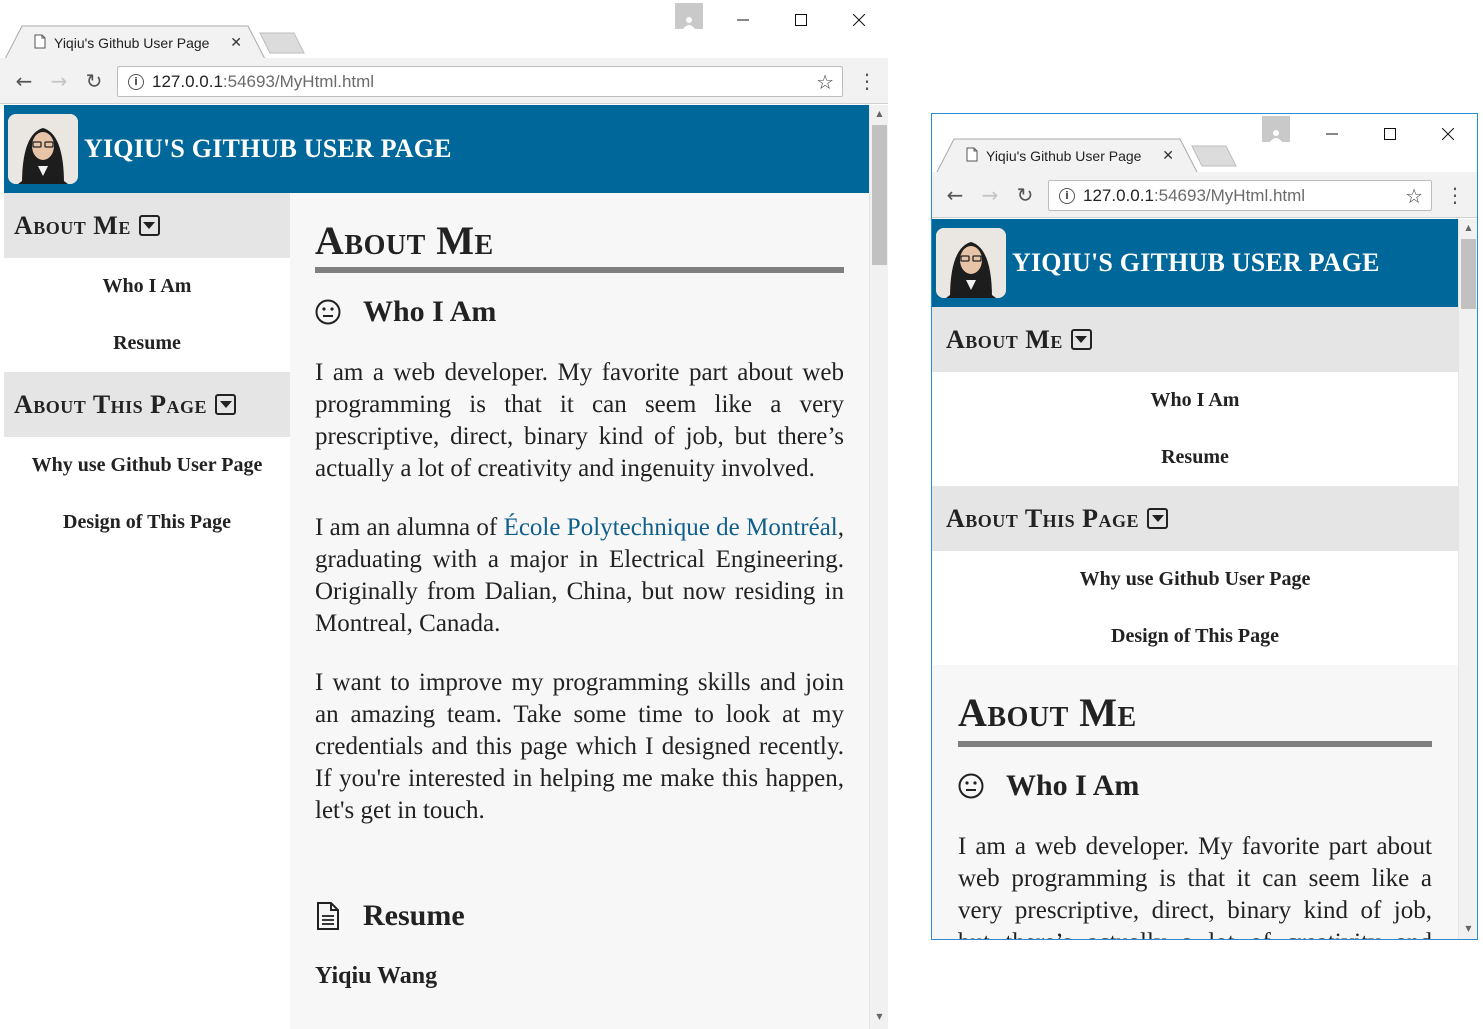 The width and height of the screenshot is (1483, 1029). What do you see at coordinates (328, 916) in the screenshot?
I see `document-icon` at bounding box center [328, 916].